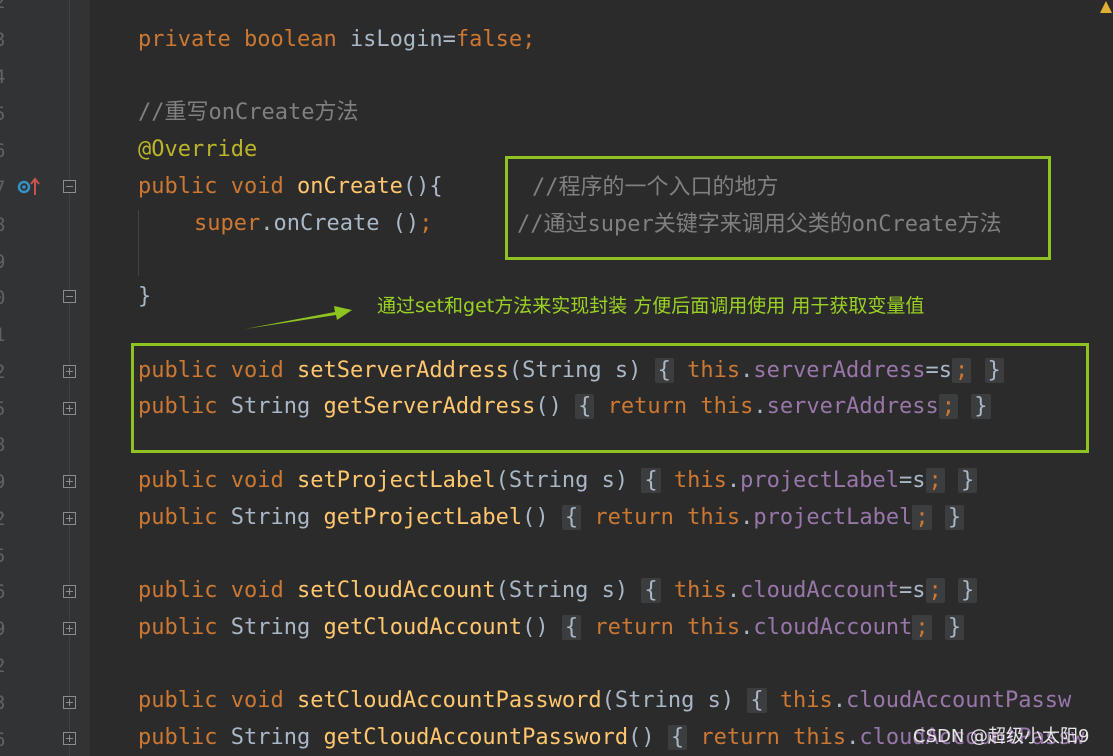  Describe the element at coordinates (290, 187) in the screenshot. I see `code-line-oncreate: public void onCreate(){` at that location.